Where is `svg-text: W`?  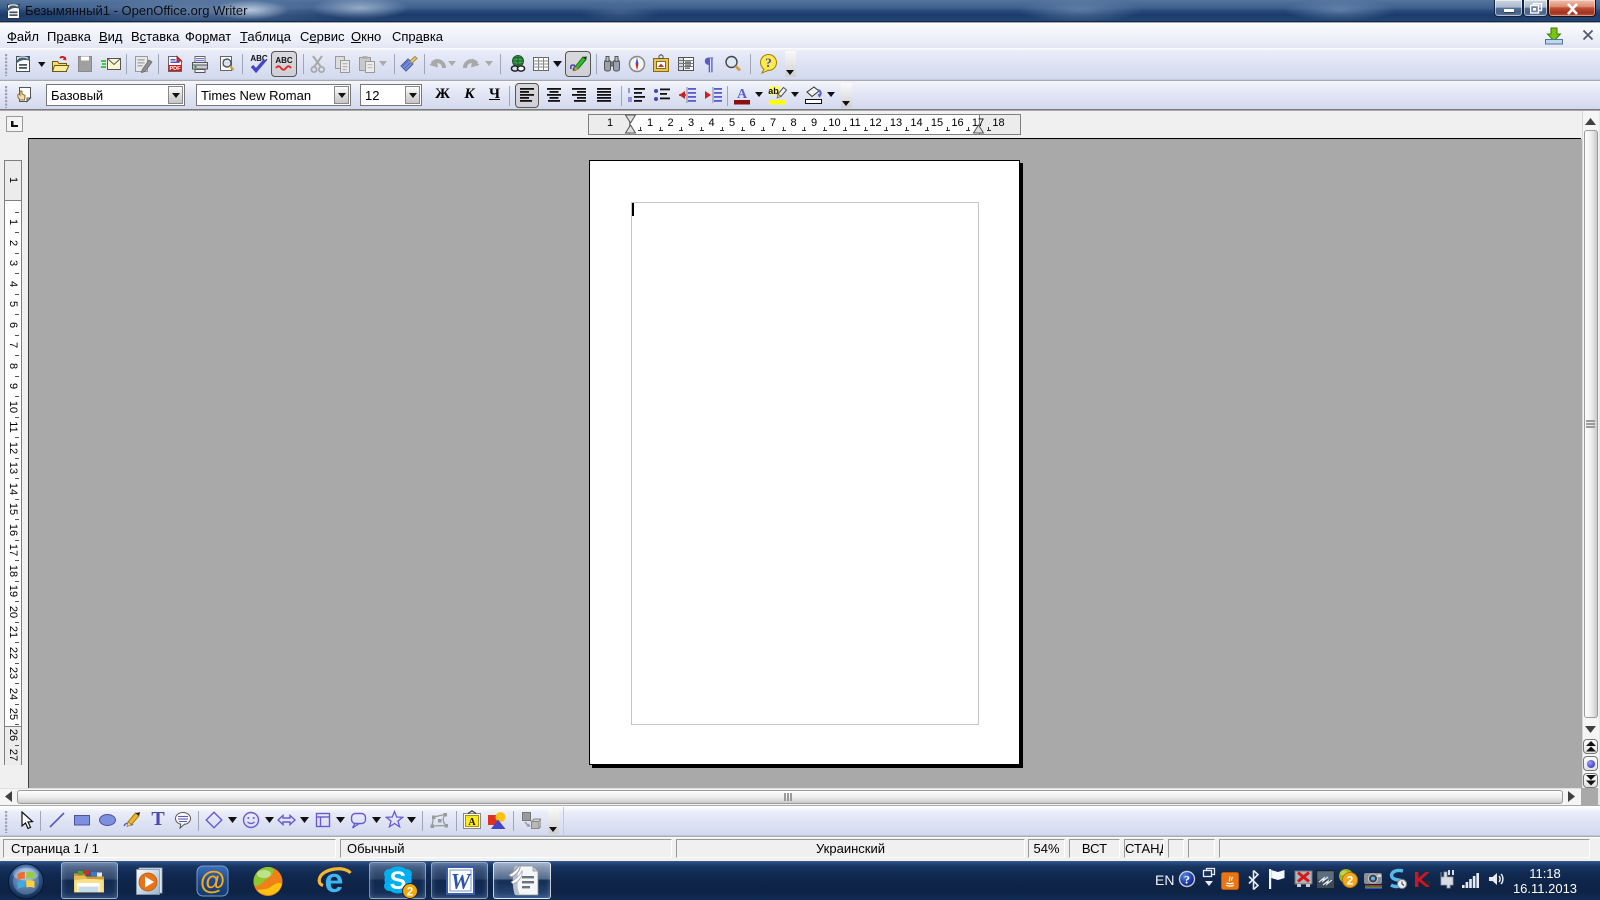
svg-text: W is located at coordinates (461, 881).